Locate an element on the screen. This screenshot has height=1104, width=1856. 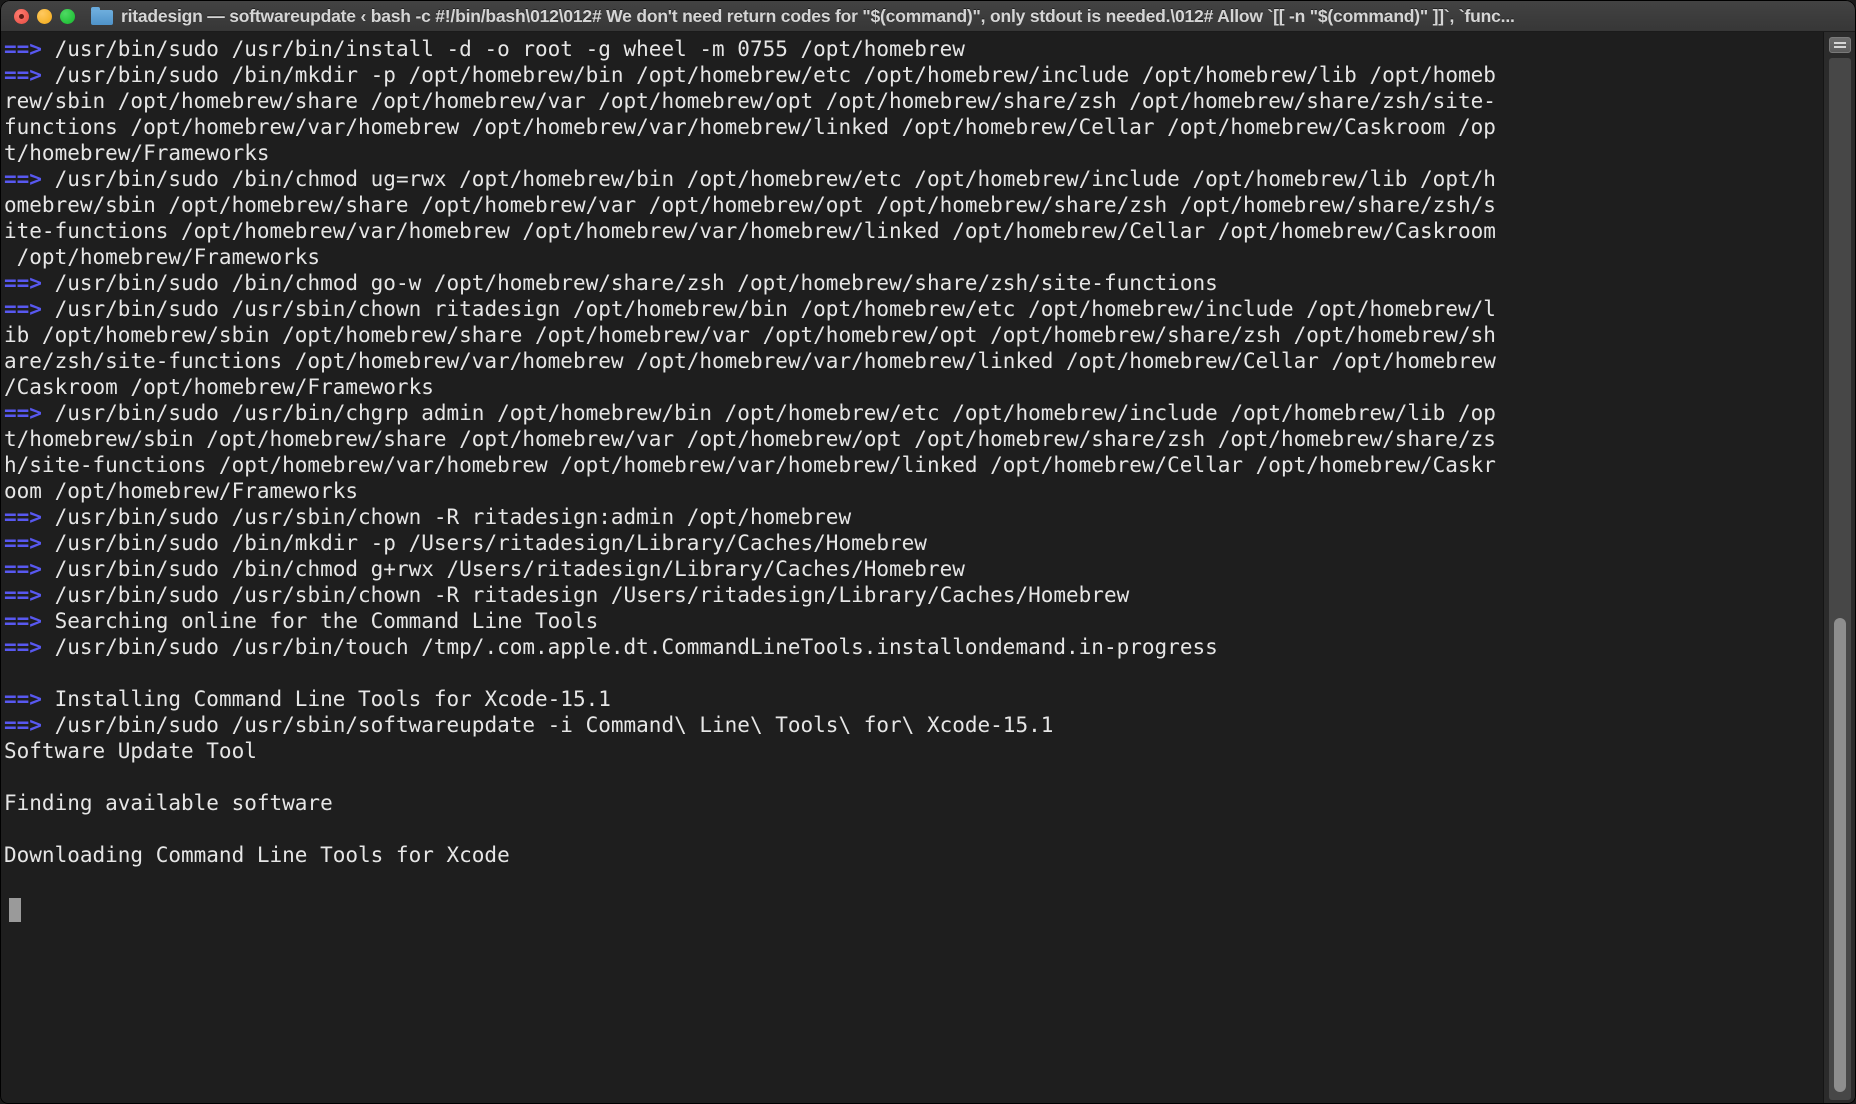
terminal-line-text: /Caskroom /opt/homebrew/Frameworks is located at coordinates (219, 387).